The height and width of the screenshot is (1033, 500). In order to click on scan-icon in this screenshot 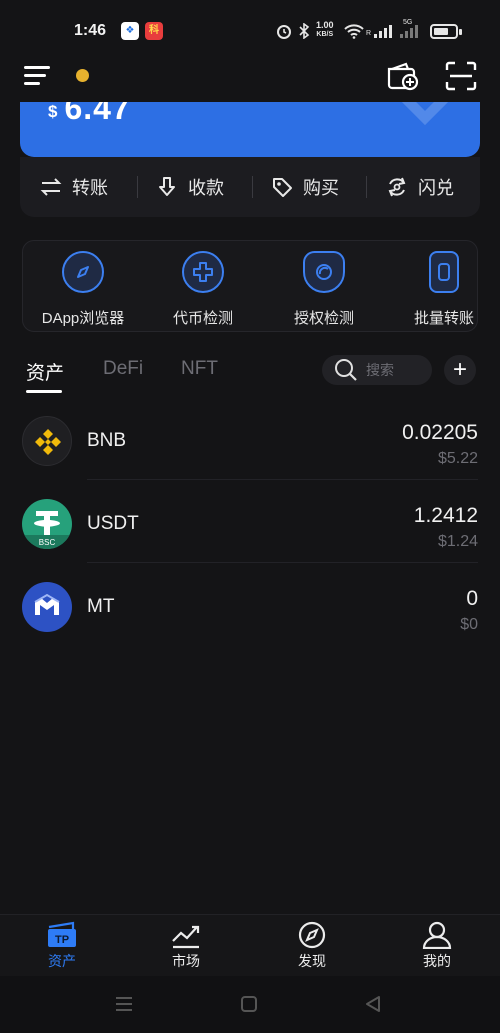, I will do `click(461, 76)`.